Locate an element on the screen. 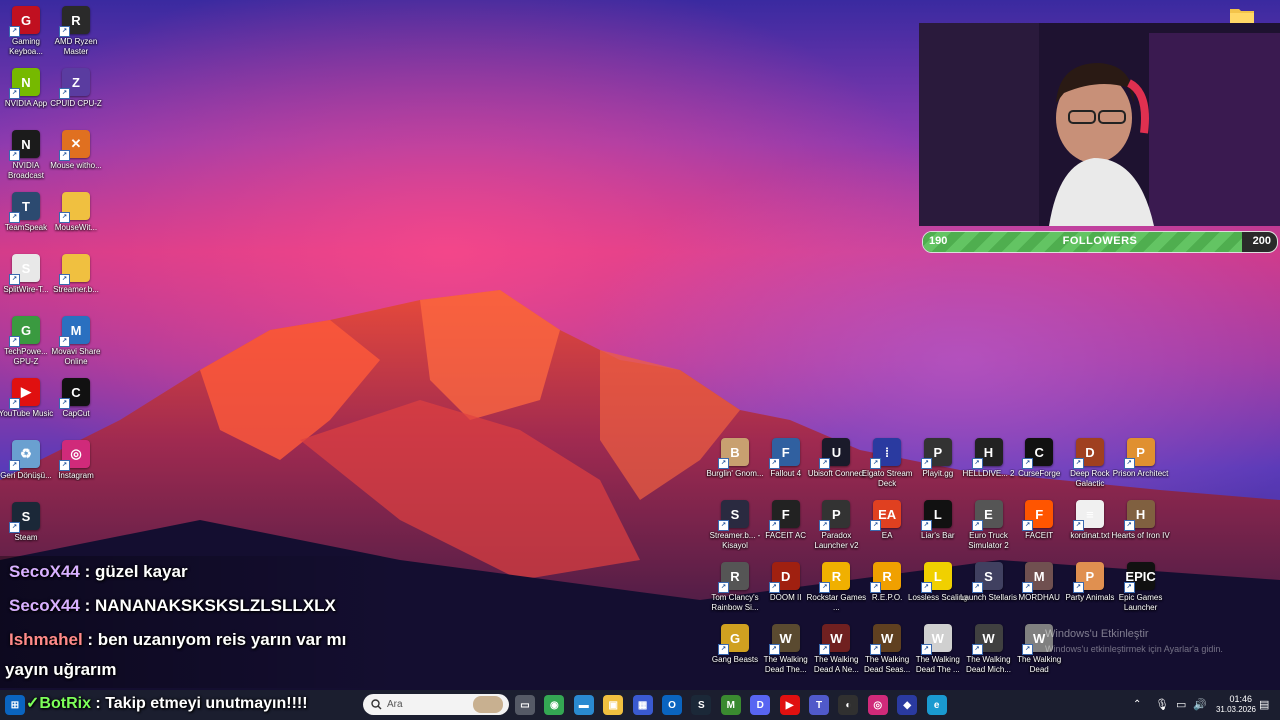  desktop-icon-hearts-of-iron-iv: H ↗ Hearts of Iron IV is located at coordinates (1140, 529).